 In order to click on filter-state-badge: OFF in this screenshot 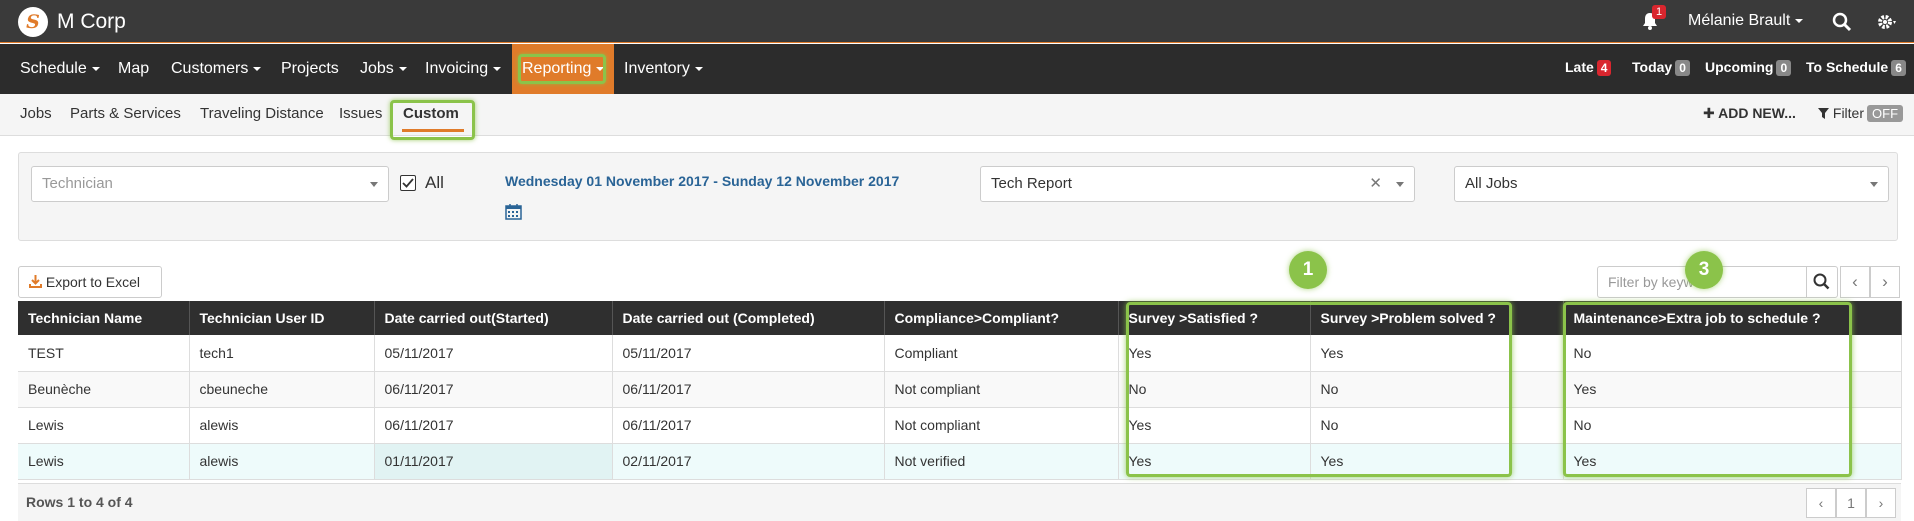, I will do `click(1885, 113)`.